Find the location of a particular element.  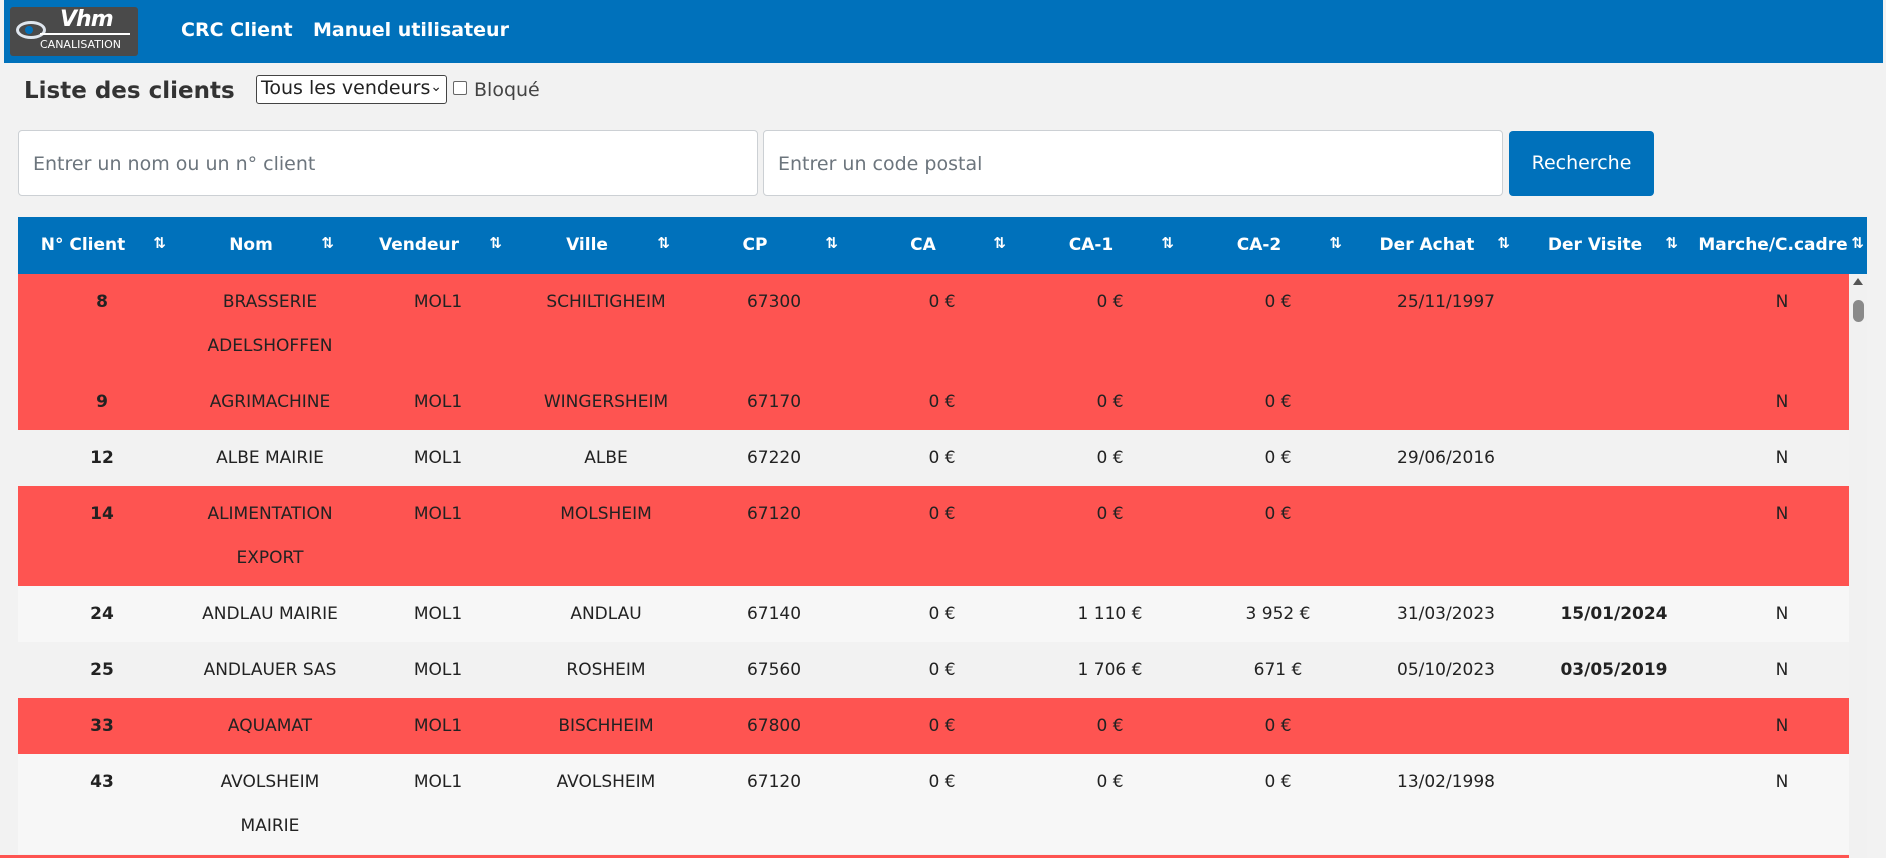

column-header-client-number: N° Client ⇅ is located at coordinates (102, 245).